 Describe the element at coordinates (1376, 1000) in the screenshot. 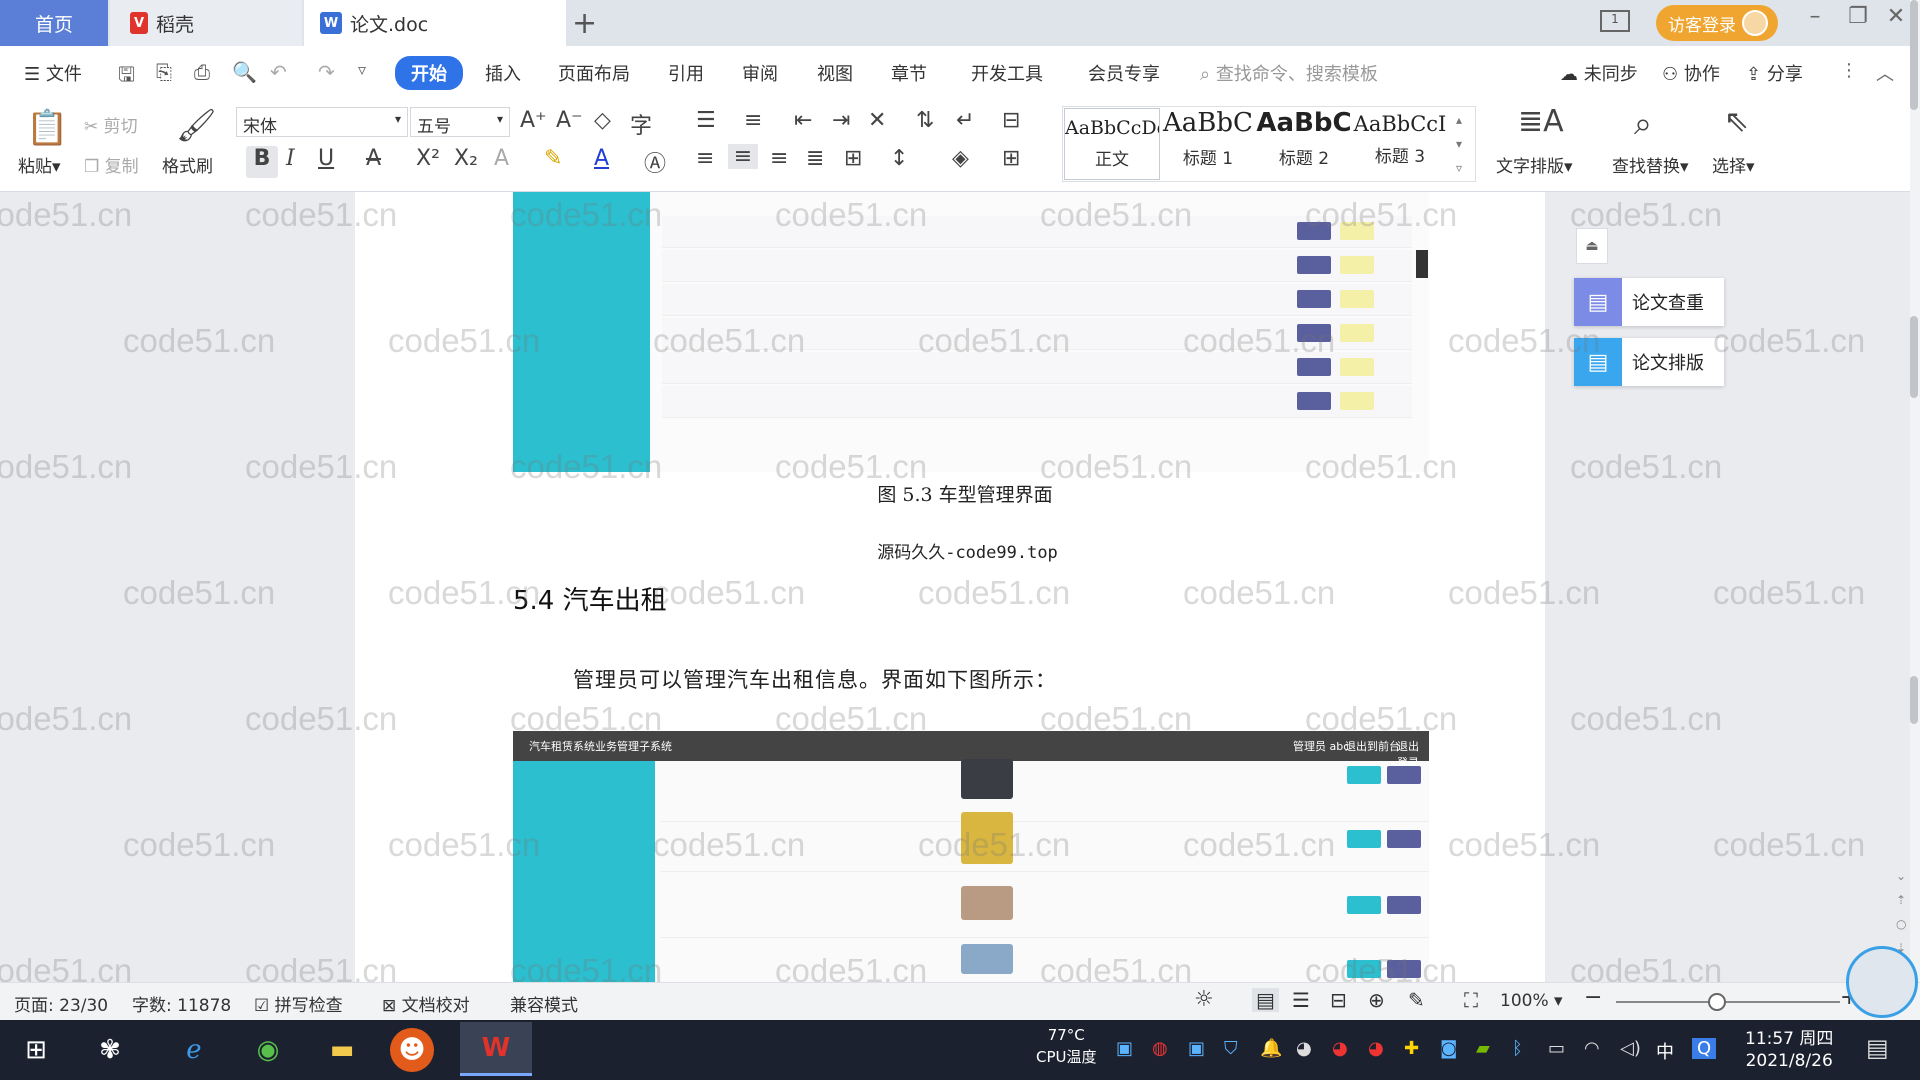

I see `web-view-icon: ⊕` at that location.